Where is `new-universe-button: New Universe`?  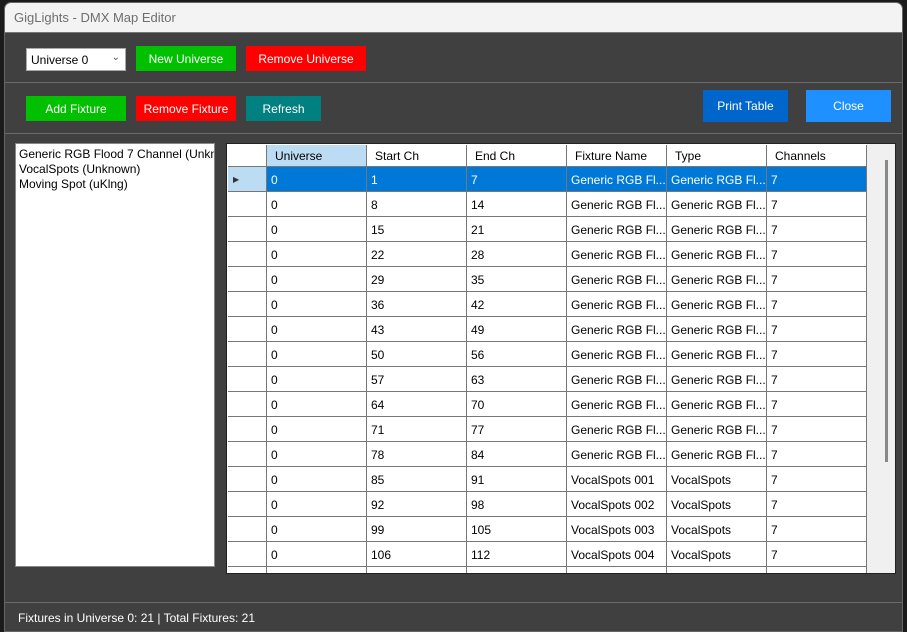 new-universe-button: New Universe is located at coordinates (186, 58).